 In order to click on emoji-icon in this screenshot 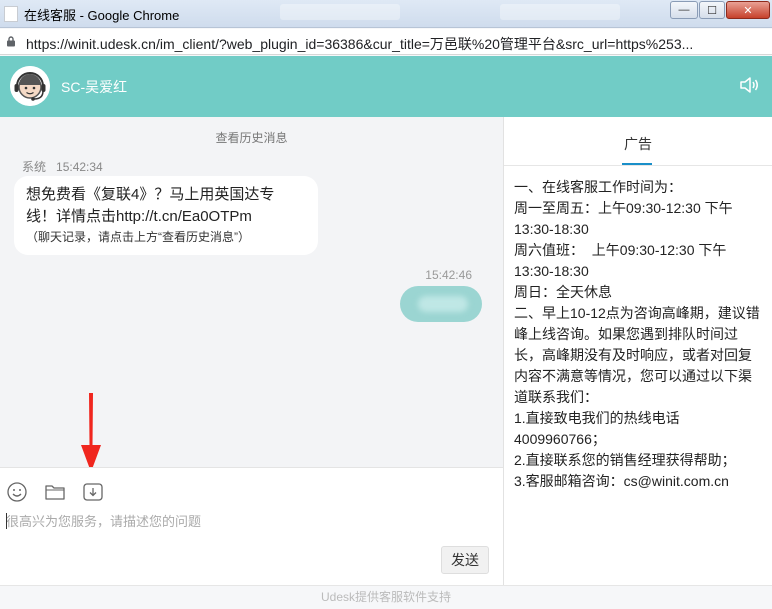, I will do `click(17, 492)`.